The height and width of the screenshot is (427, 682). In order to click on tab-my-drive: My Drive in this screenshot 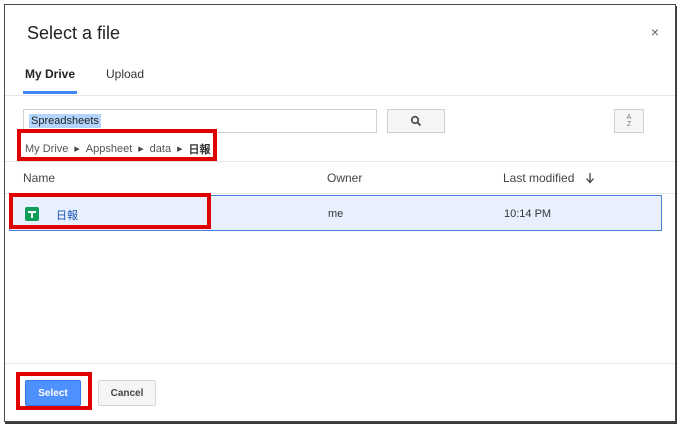, I will do `click(50, 74)`.